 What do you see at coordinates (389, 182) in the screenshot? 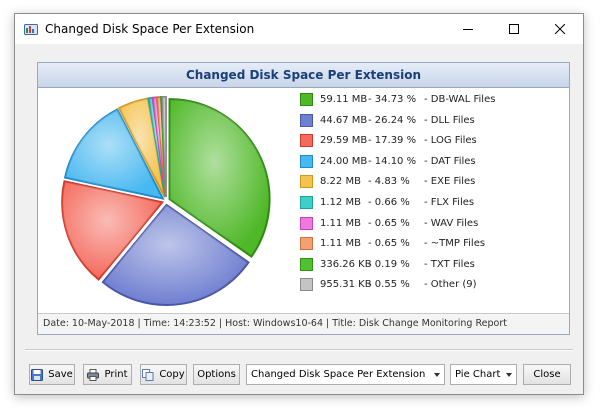
I see `legend-percent: - 4.83 %` at bounding box center [389, 182].